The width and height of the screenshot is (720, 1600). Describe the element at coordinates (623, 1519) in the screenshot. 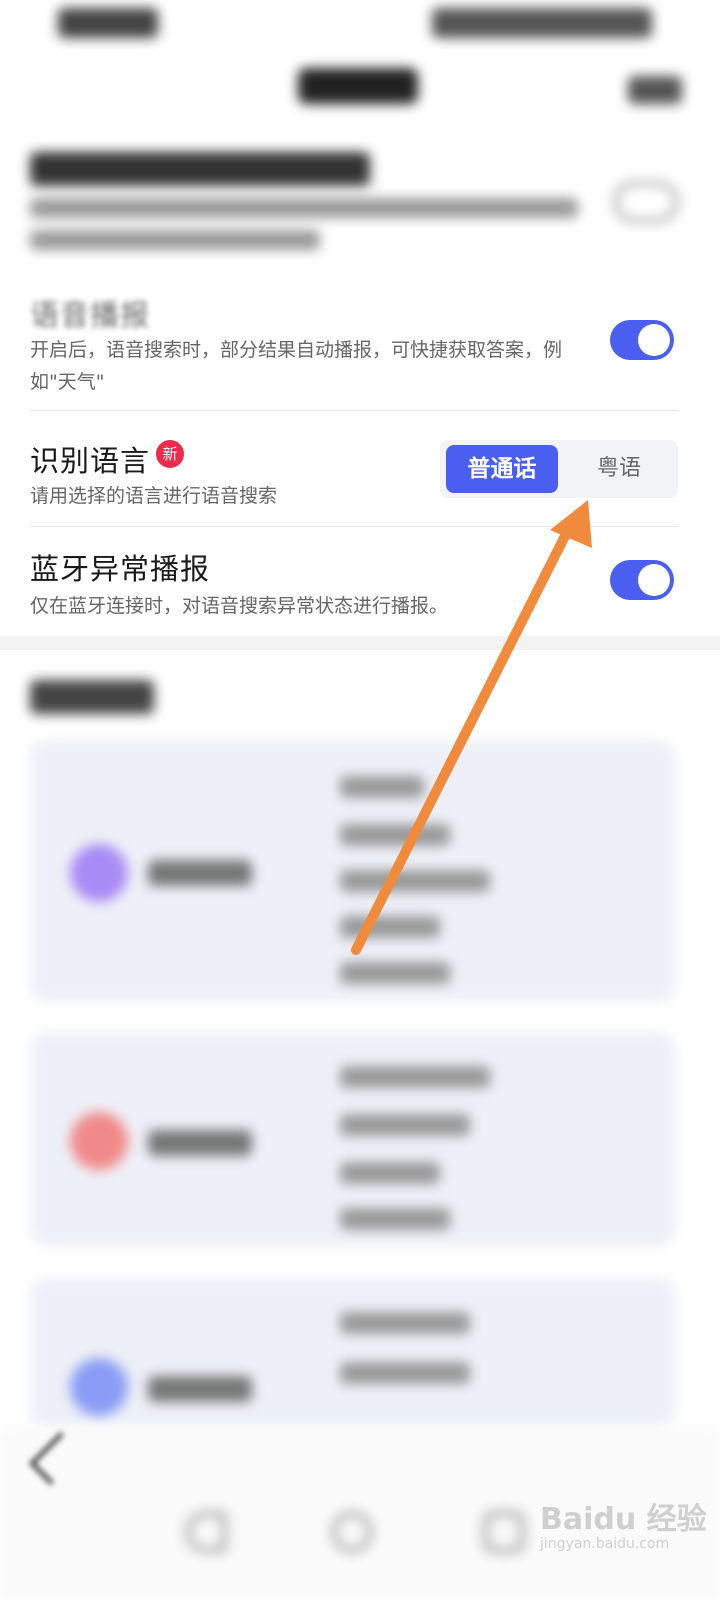

I see `watermark-logo: Baidu 经验` at that location.